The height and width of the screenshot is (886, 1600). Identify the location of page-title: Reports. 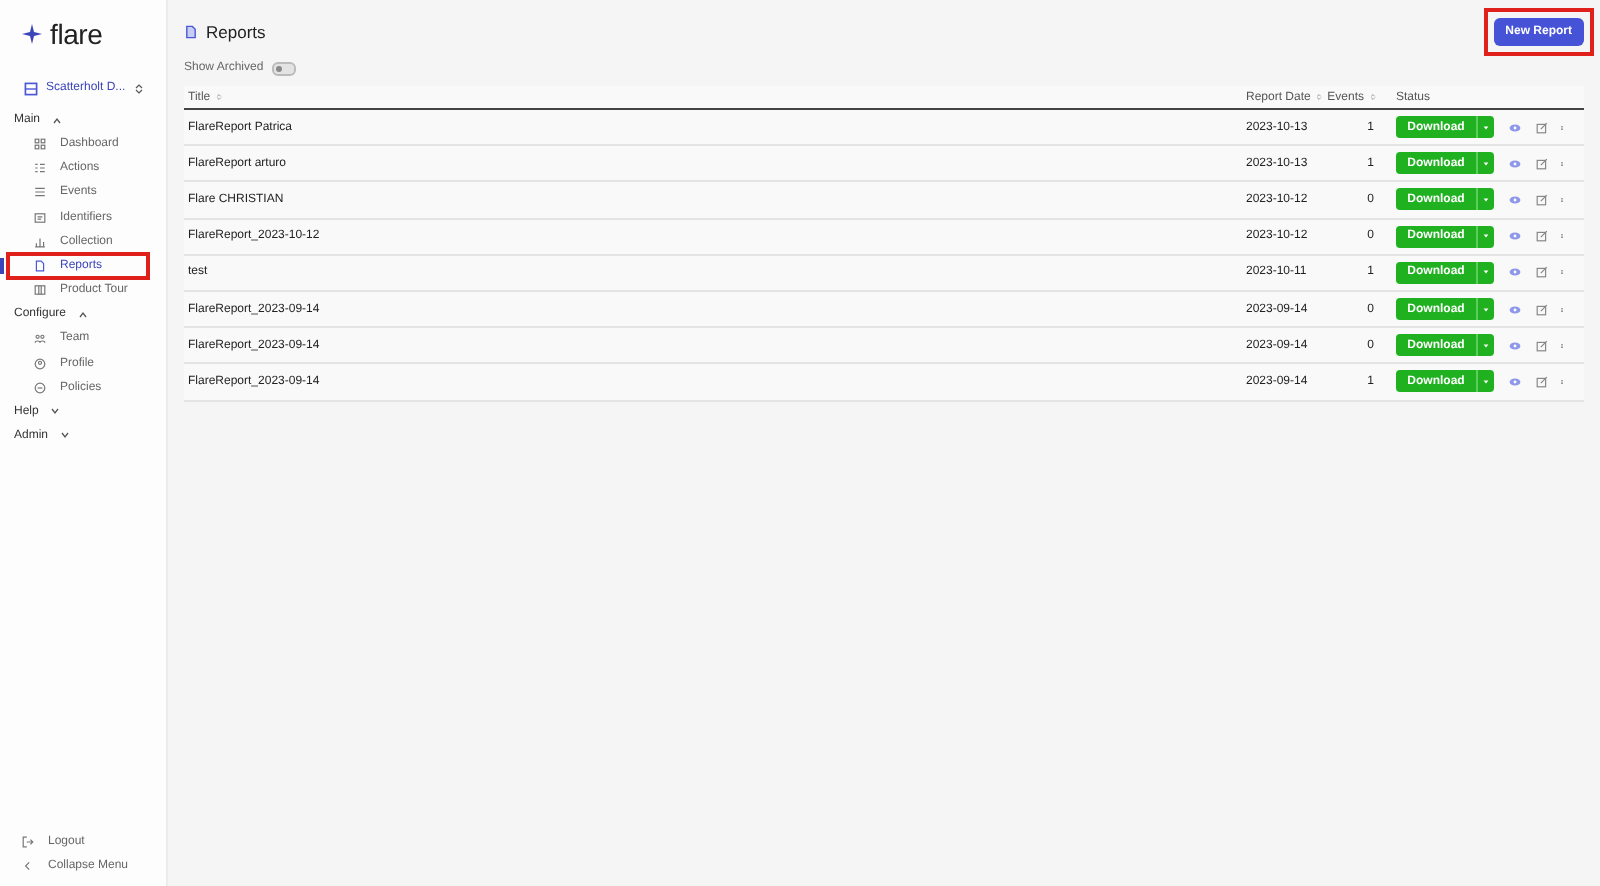
(236, 32).